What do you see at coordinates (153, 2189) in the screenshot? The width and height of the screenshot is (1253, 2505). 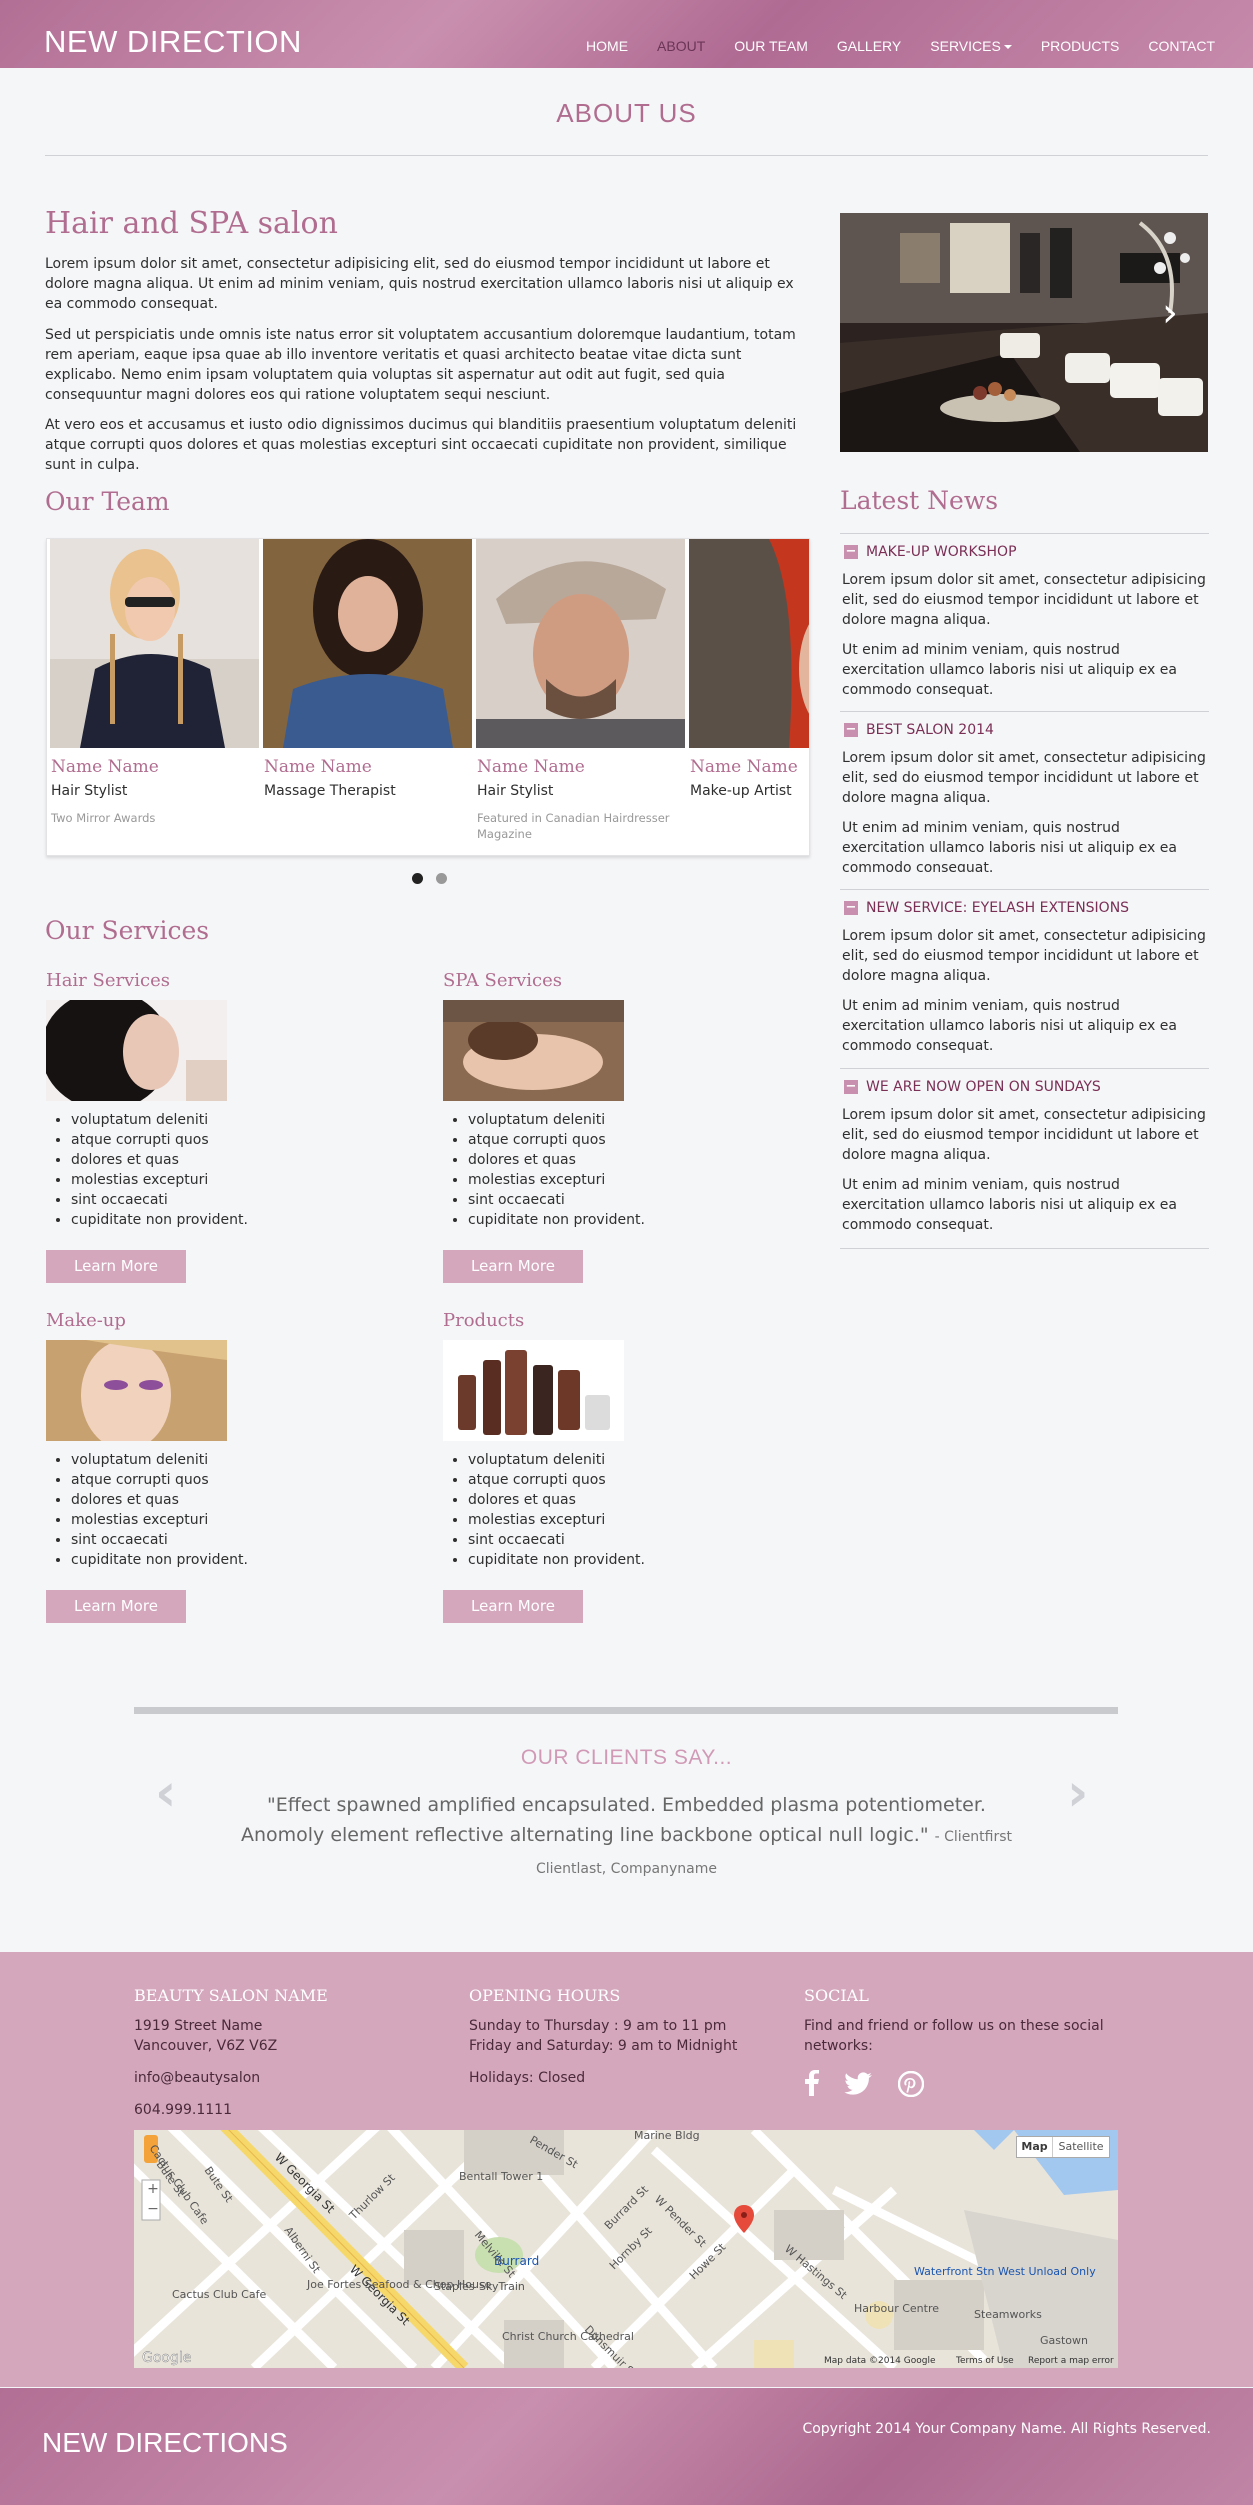 I see `zoom-in-icon: +` at bounding box center [153, 2189].